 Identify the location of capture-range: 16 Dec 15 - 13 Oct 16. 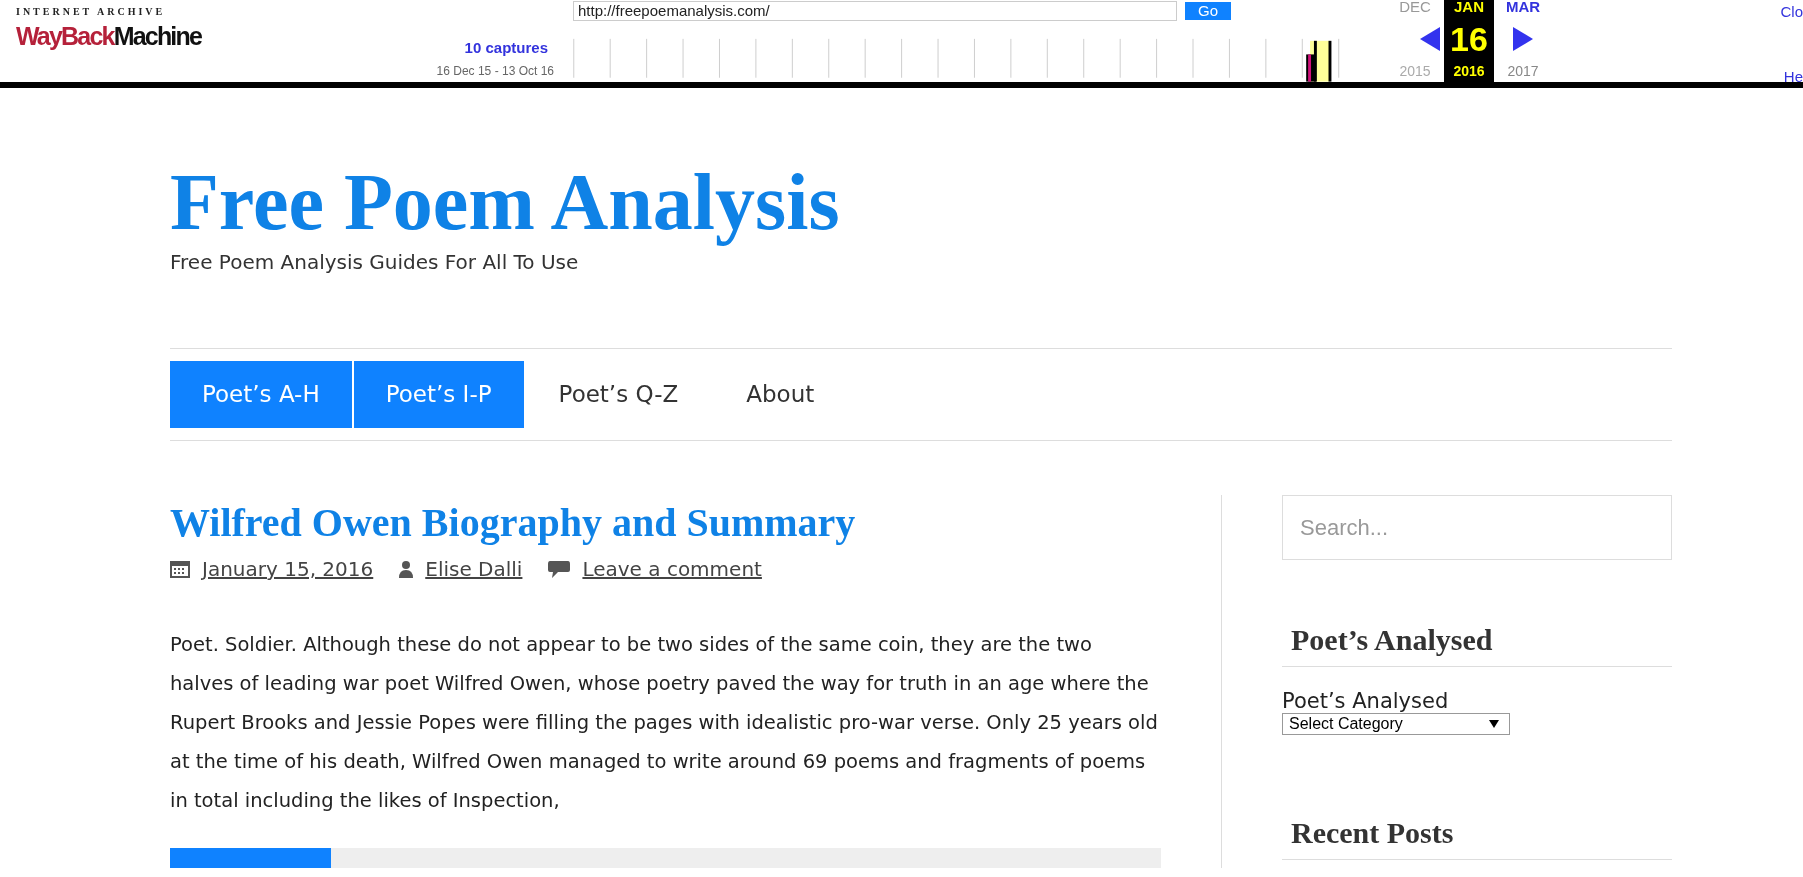
(495, 71).